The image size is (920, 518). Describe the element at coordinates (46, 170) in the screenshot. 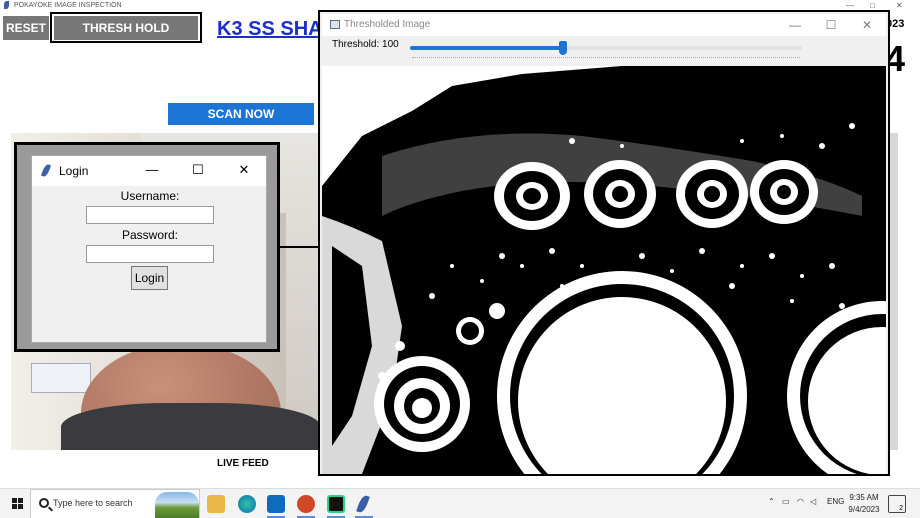

I see `feather-icon` at that location.